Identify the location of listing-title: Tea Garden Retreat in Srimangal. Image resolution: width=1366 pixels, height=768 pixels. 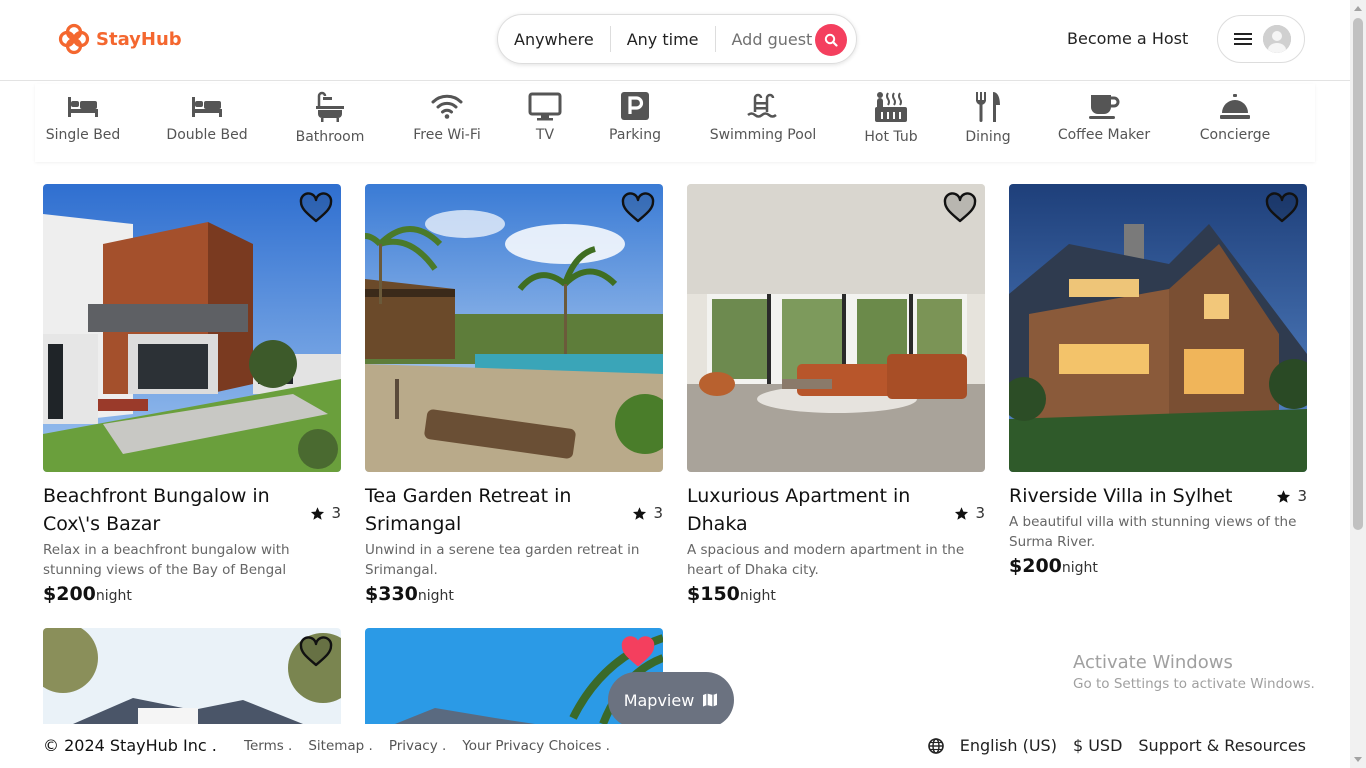
(492, 510).